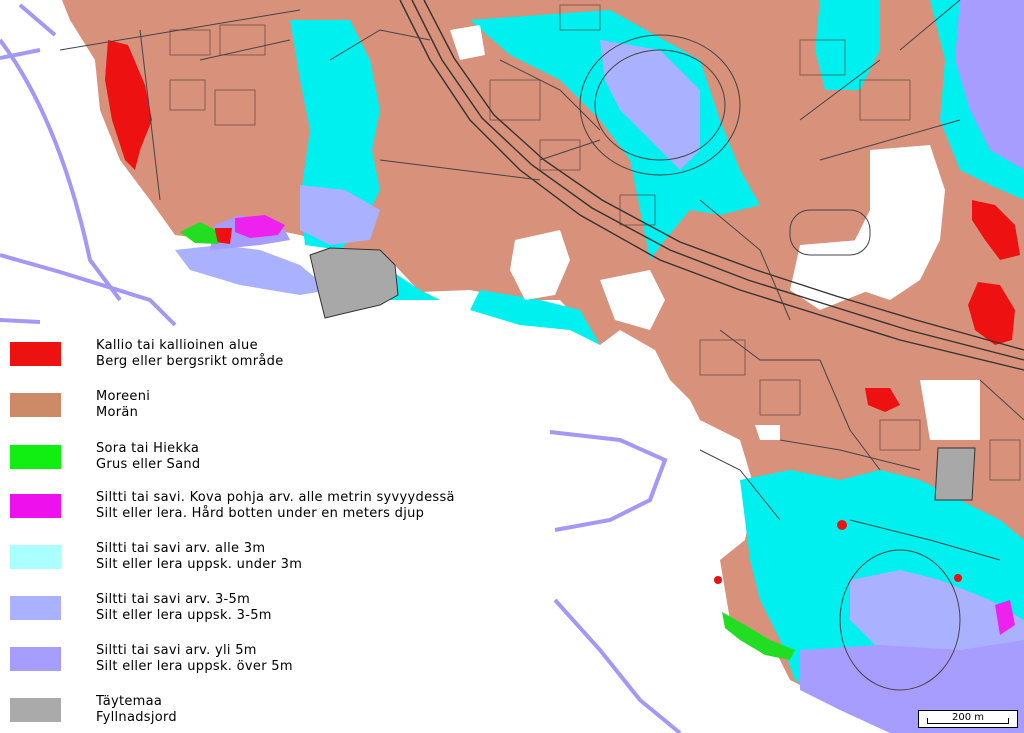  Describe the element at coordinates (35, 506) in the screenshot. I see `legend-swatch-silt-hard` at that location.